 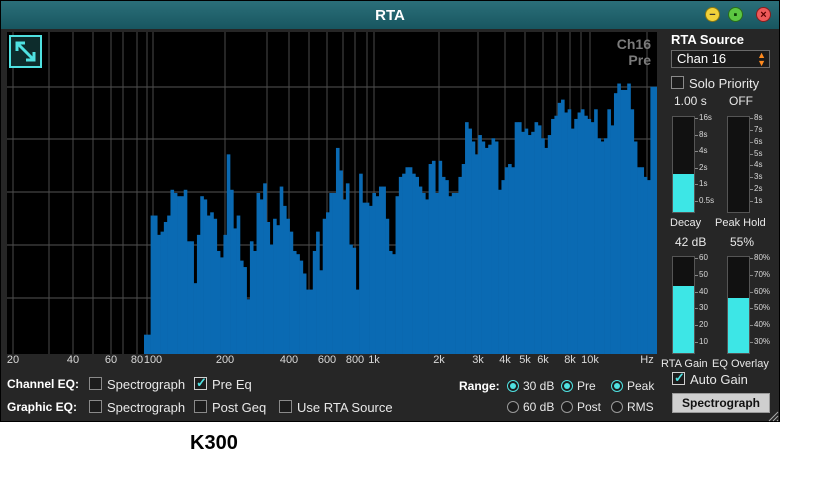 What do you see at coordinates (617, 386) in the screenshot?
I see `peak-radio` at bounding box center [617, 386].